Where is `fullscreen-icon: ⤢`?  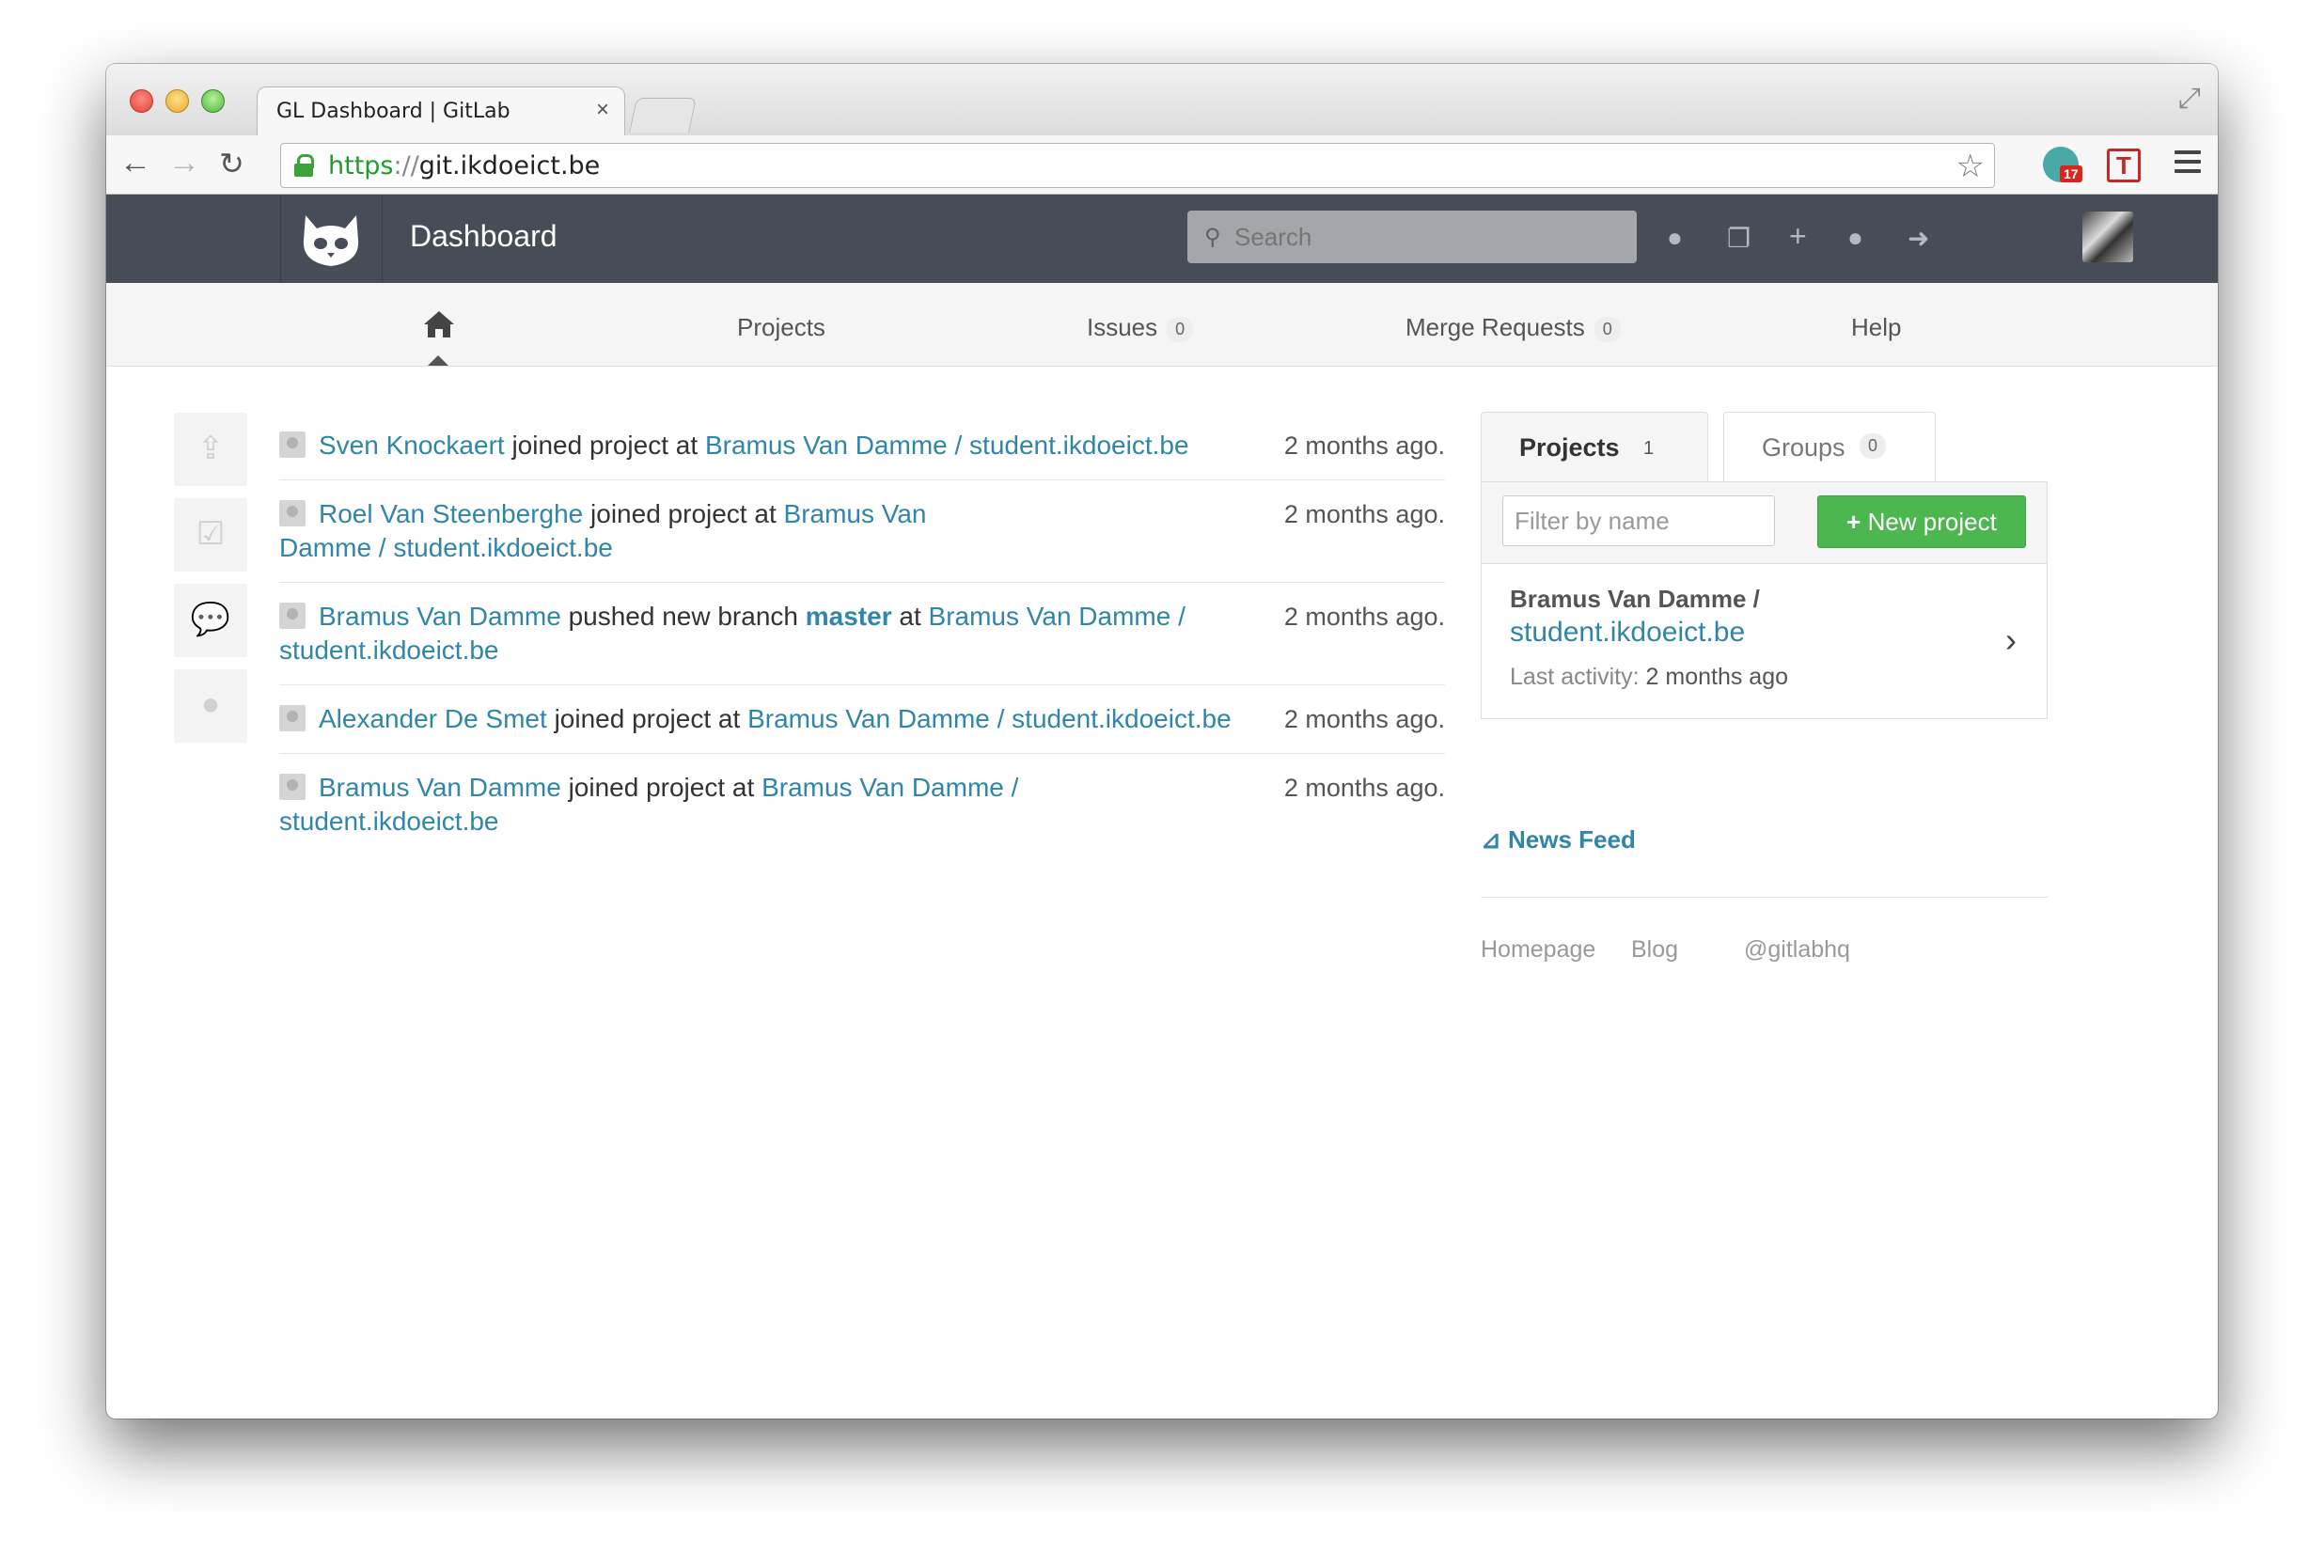
fullscreen-icon: ⤢ is located at coordinates (2189, 99).